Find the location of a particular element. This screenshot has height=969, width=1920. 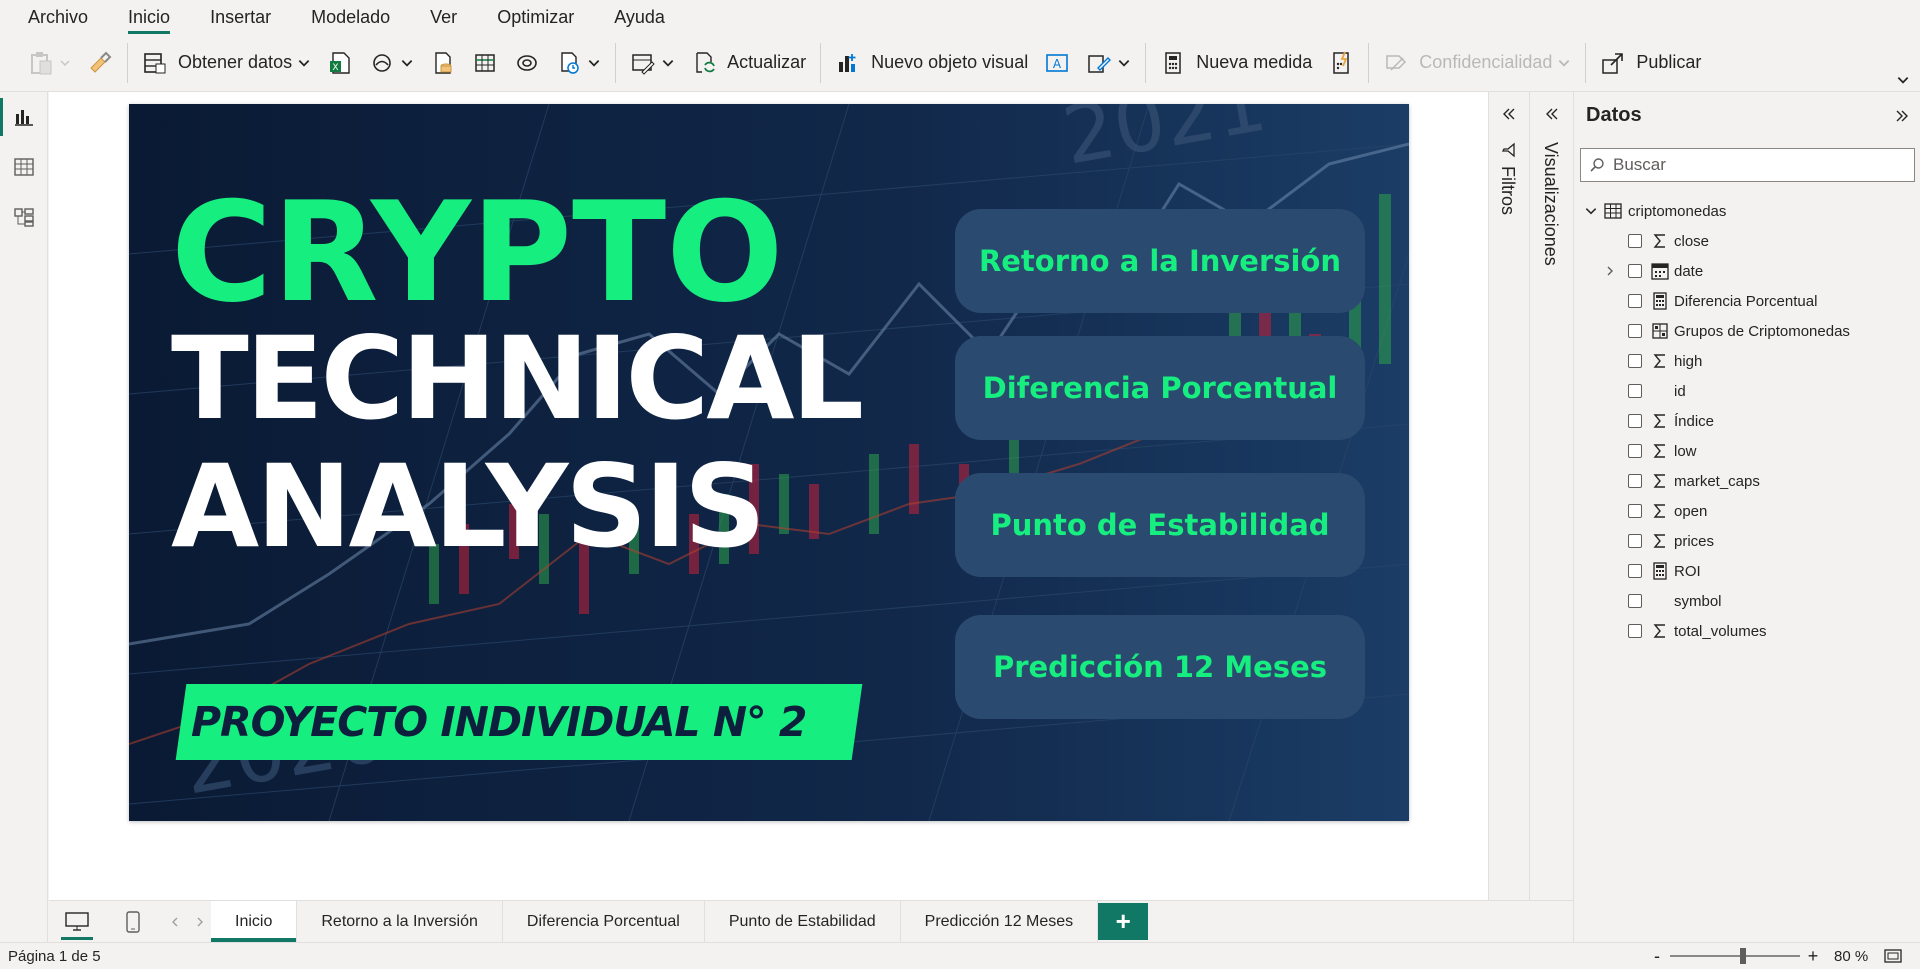

transform-data-icon is located at coordinates (643, 64).